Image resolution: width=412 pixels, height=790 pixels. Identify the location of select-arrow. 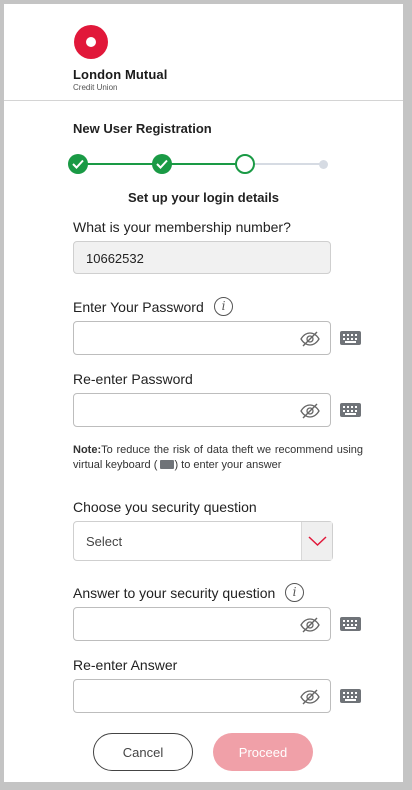
(316, 541).